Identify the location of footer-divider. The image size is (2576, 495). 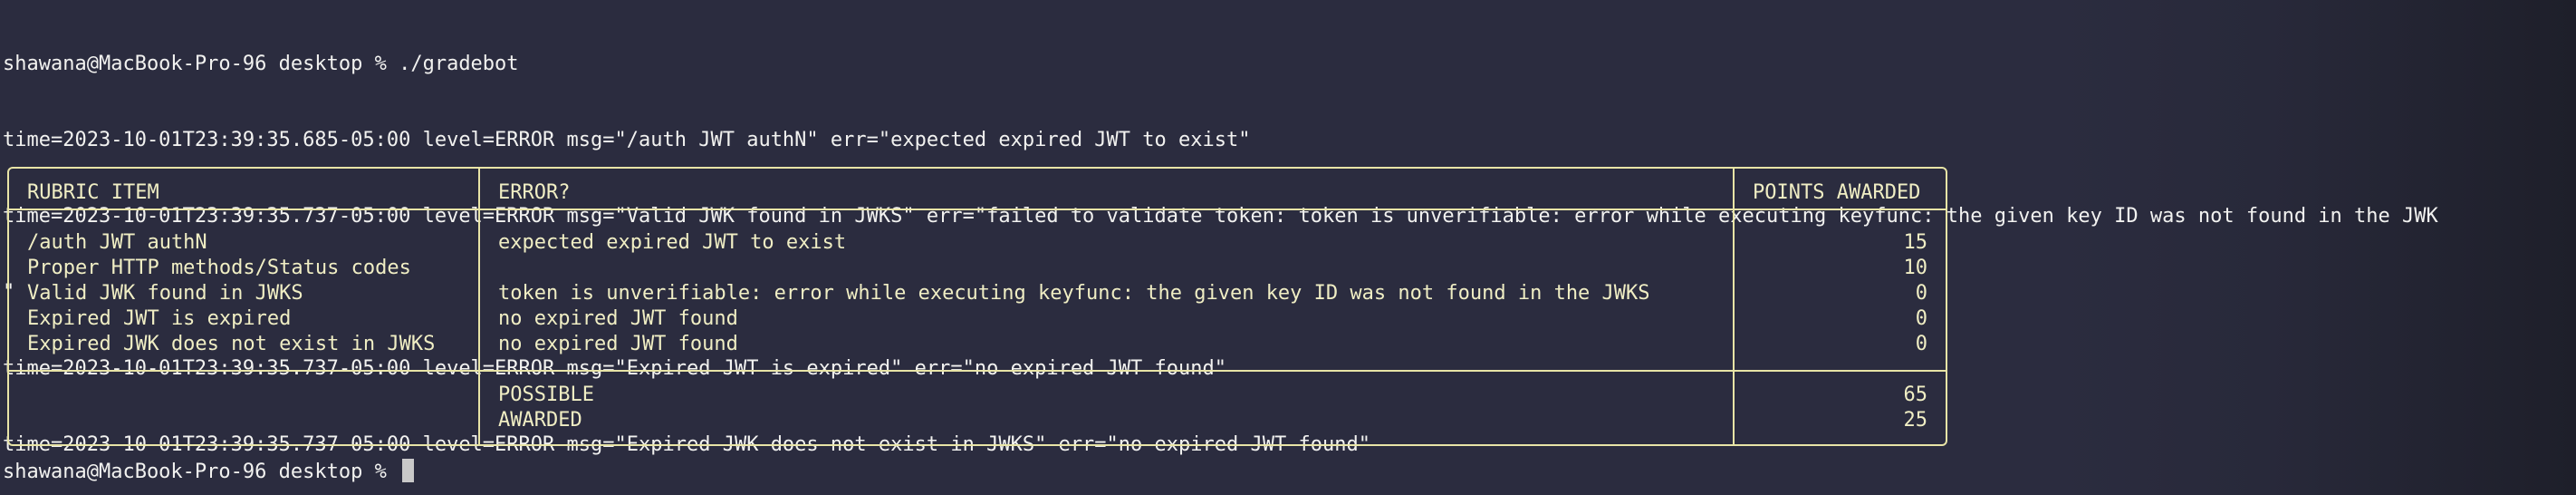
(977, 371).